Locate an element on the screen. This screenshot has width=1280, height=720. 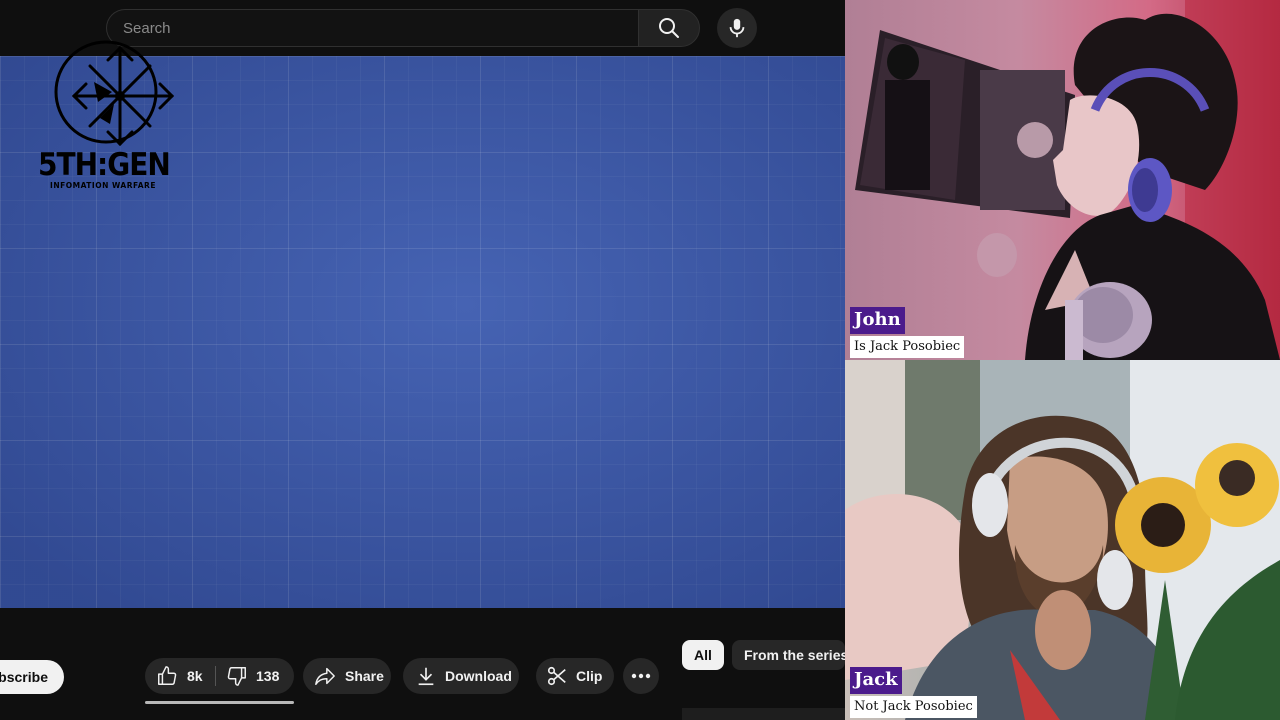
search-placeholder: Search is located at coordinates (147, 28).